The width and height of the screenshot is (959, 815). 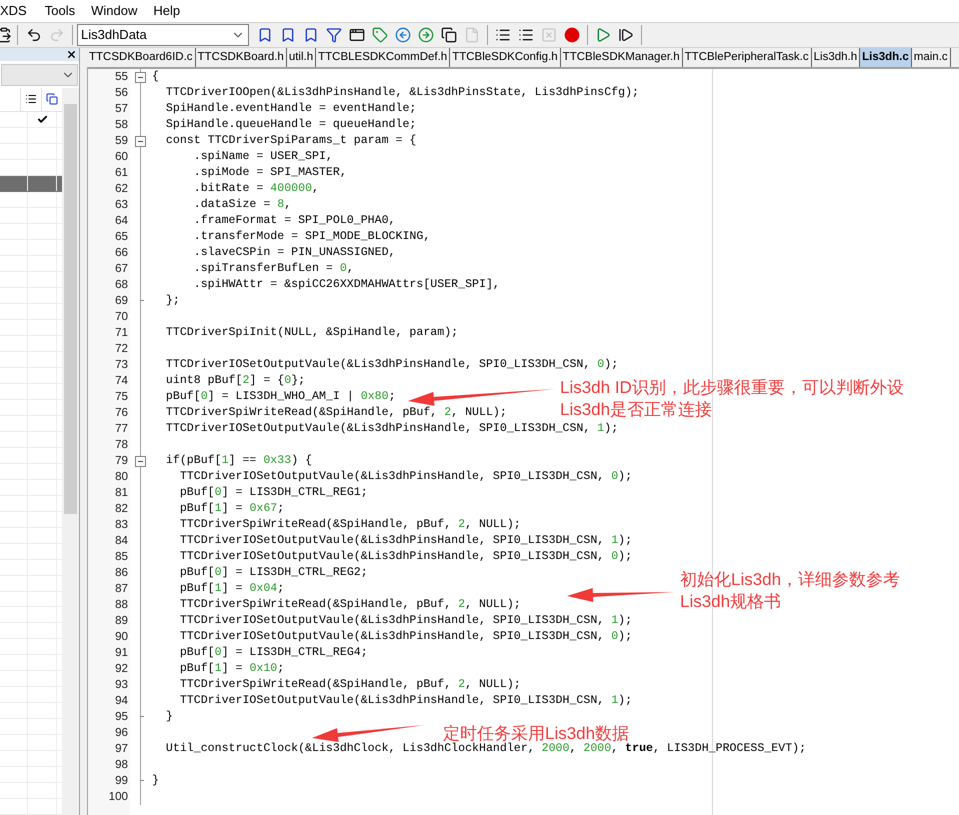 What do you see at coordinates (294, 221) in the screenshot?
I see `code-line: .frameFormat = SPI_POL0_PHA0,` at bounding box center [294, 221].